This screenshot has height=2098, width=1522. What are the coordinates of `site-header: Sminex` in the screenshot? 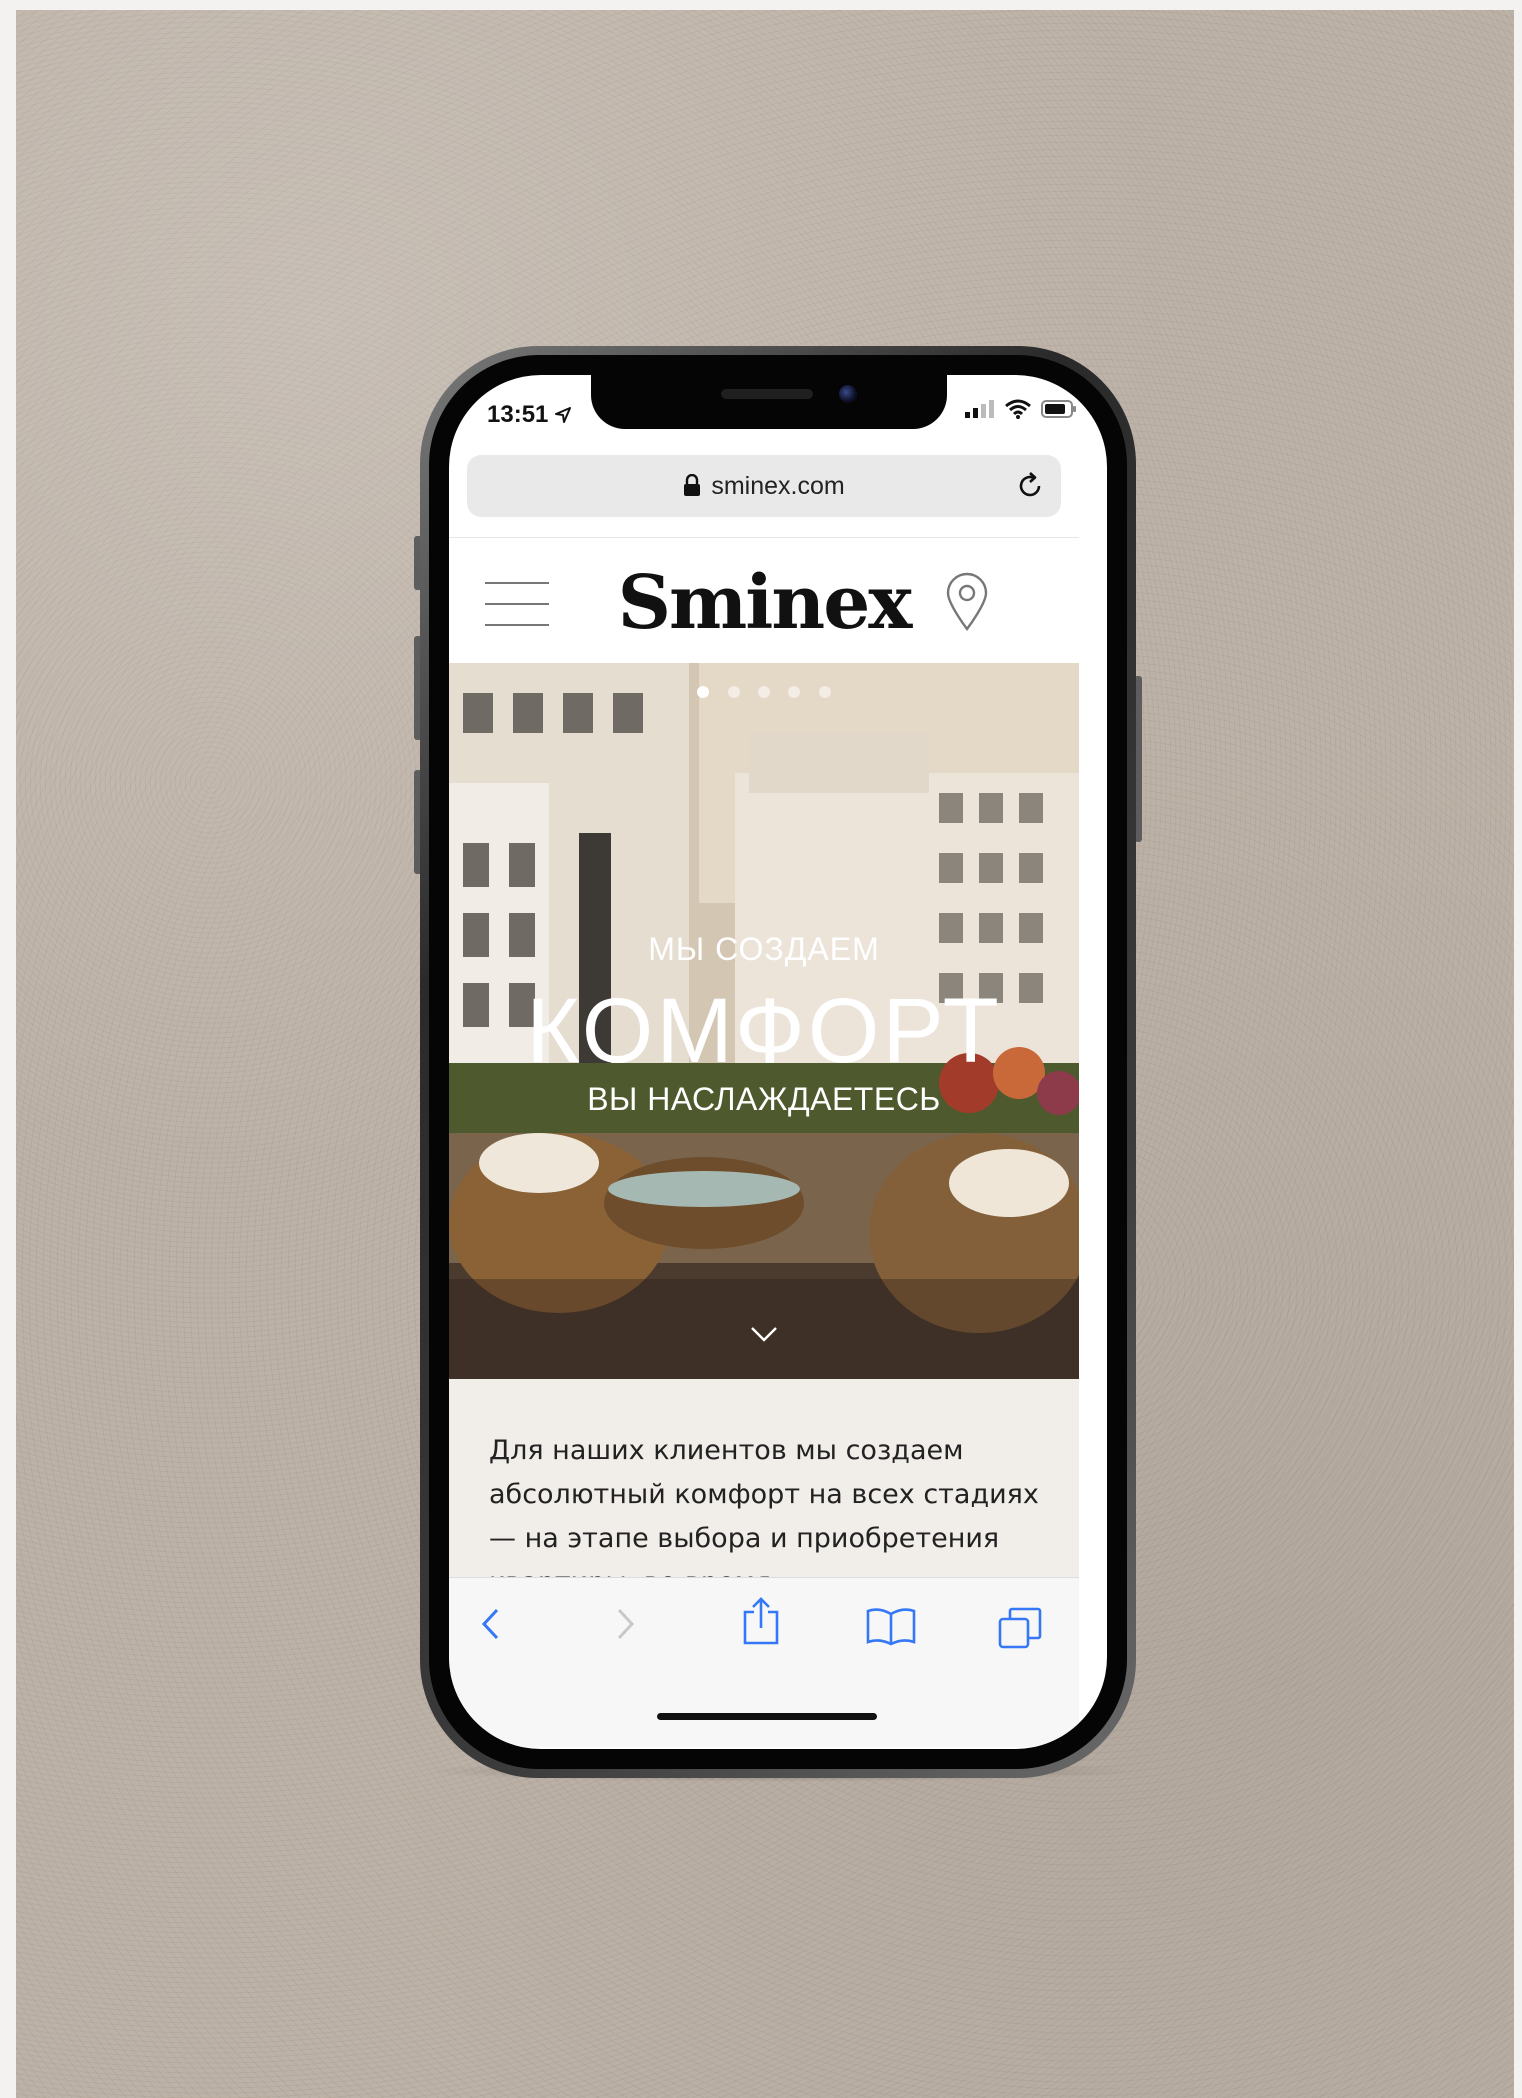 It's located at (764, 600).